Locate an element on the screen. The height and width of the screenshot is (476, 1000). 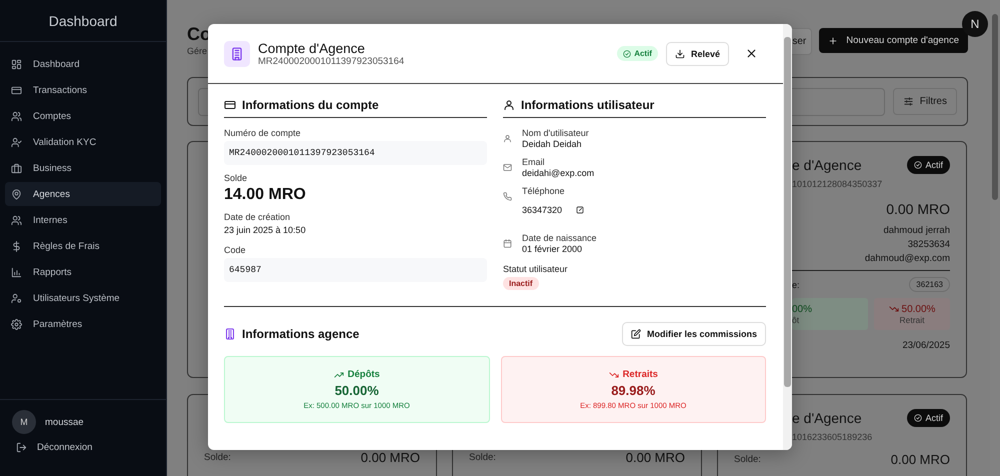
plus-icon is located at coordinates (833, 41).